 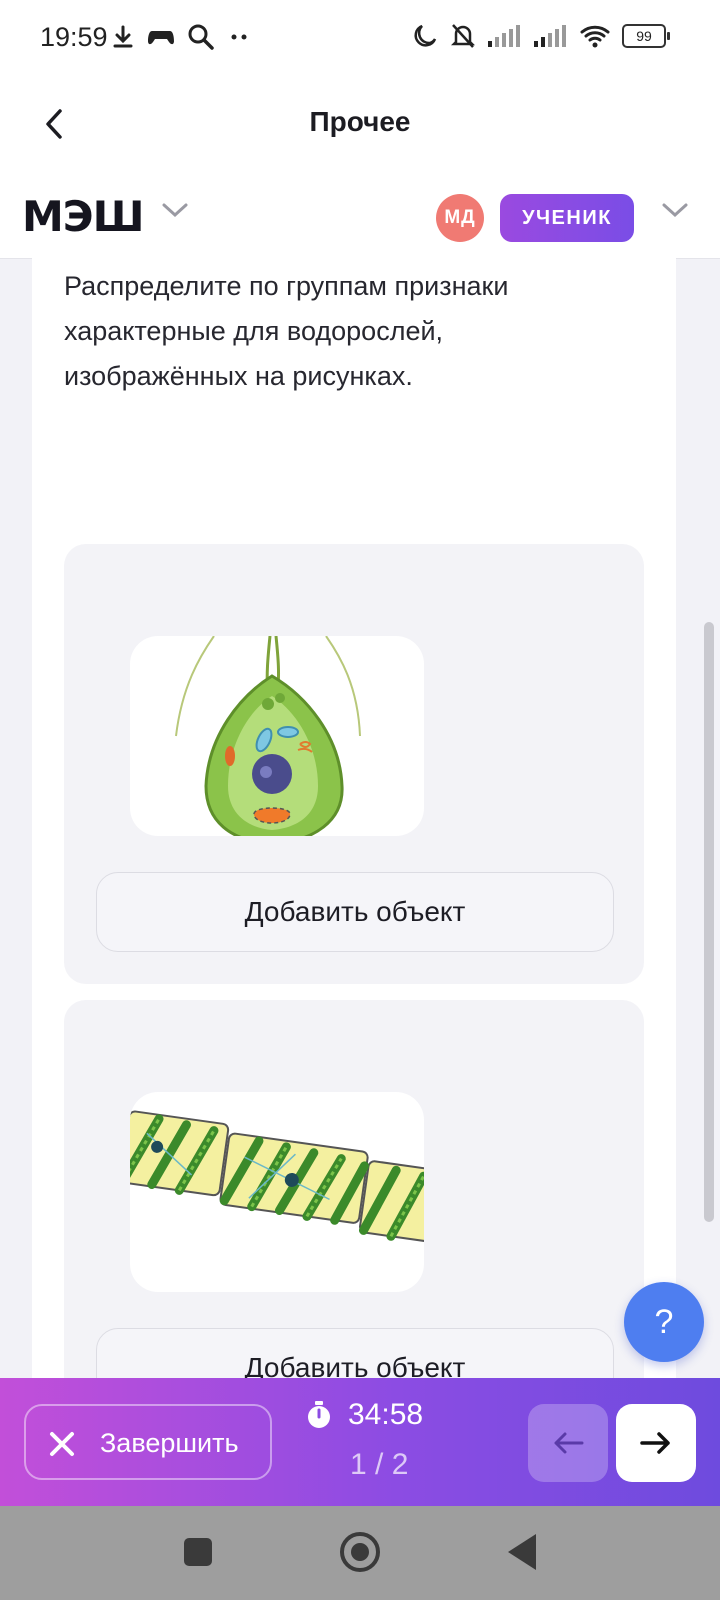 I want to click on finish-button: Завершить, so click(x=148, y=1442).